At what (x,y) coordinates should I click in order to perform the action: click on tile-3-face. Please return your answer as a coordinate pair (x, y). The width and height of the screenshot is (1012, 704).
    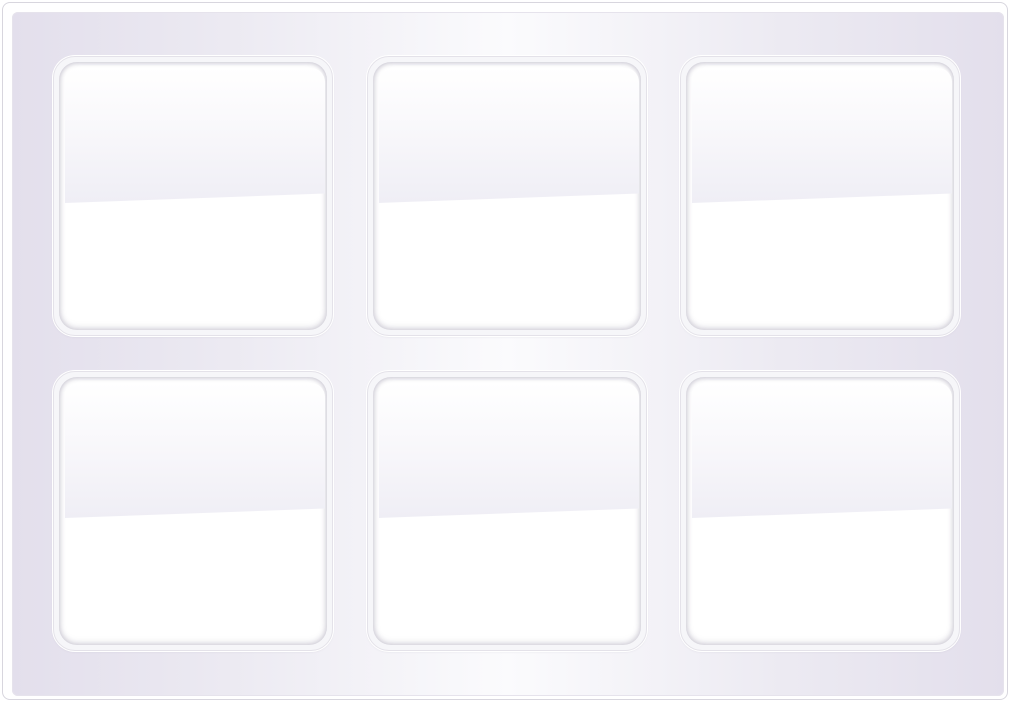
    Looking at the image, I should click on (820, 196).